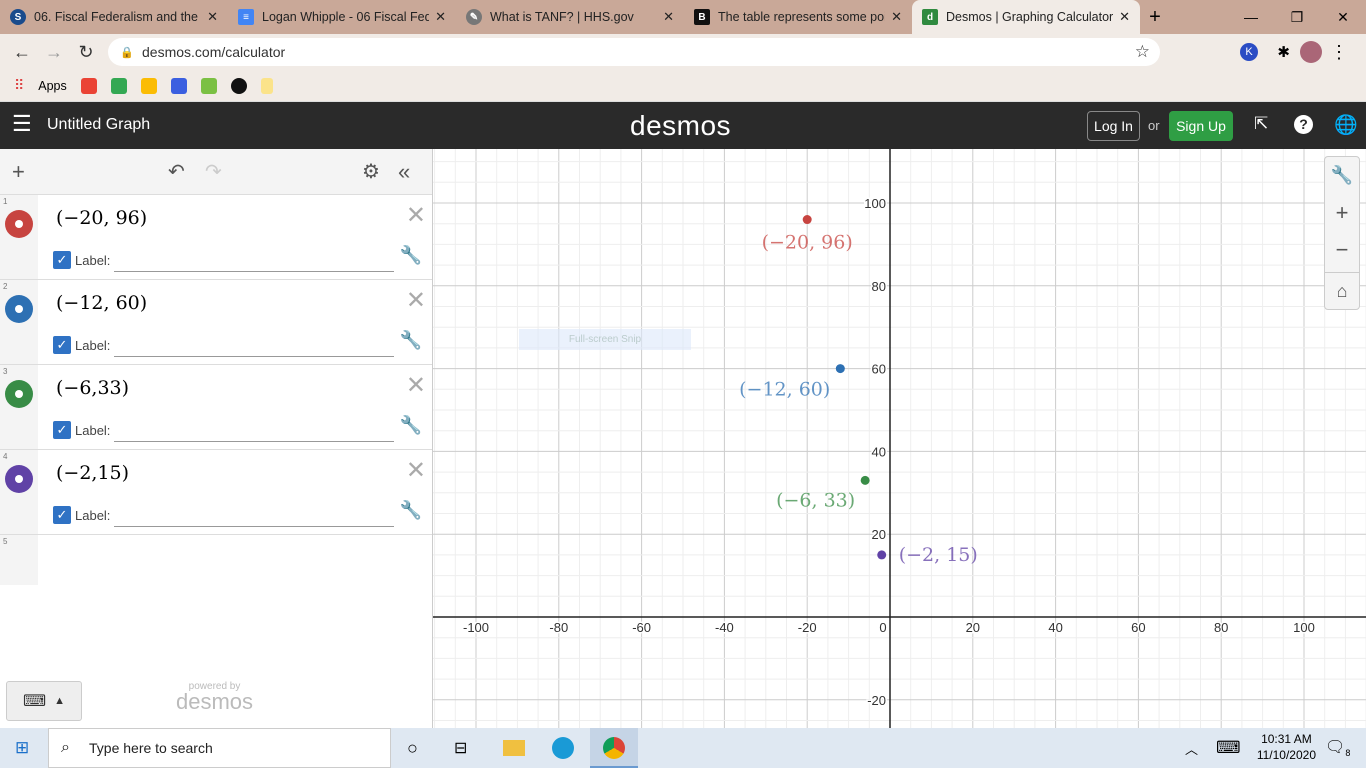 The height and width of the screenshot is (768, 1366). I want to click on expression-item: 2 (−12, 60) ✕ ✓ Label: 🔧, so click(216, 322).